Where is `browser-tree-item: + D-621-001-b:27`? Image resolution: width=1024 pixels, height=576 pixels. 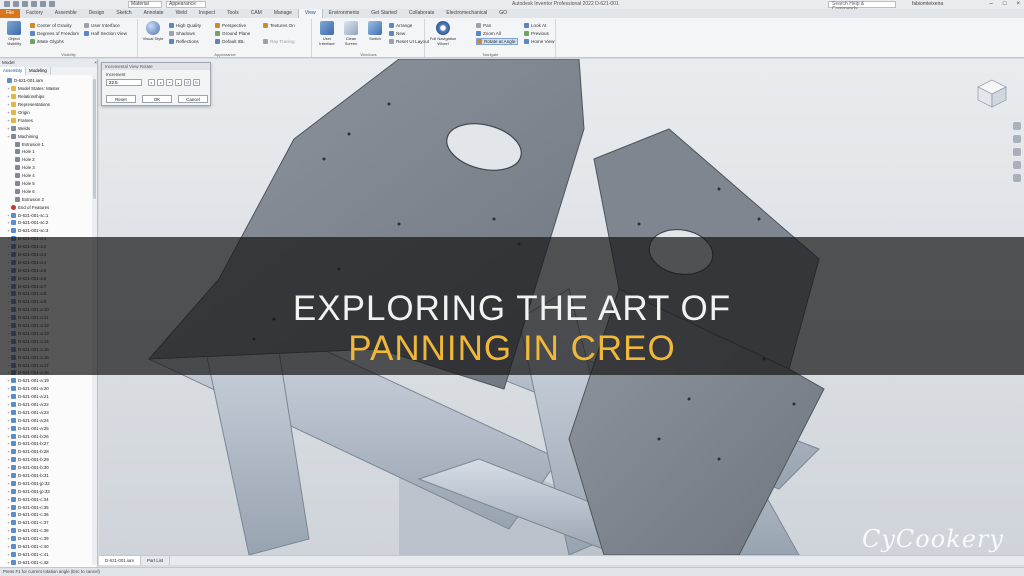
browser-tree-item: + D-621-001-b:27 is located at coordinates (48, 444).